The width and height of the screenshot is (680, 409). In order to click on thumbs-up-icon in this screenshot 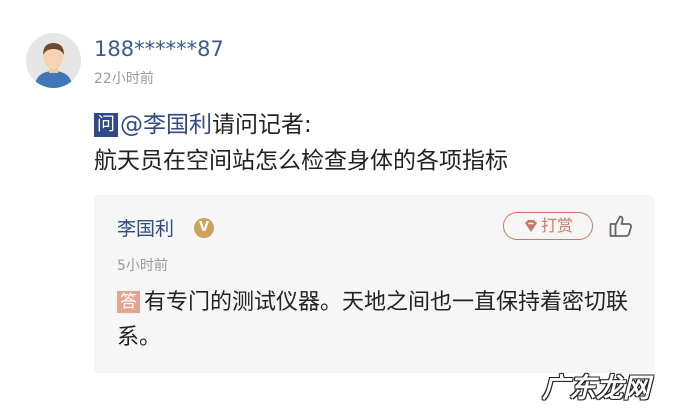, I will do `click(621, 228)`.